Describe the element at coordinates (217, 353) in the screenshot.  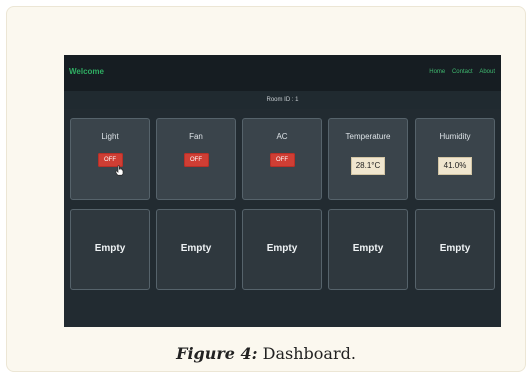
I see `figure-number: Figure 4:` at that location.